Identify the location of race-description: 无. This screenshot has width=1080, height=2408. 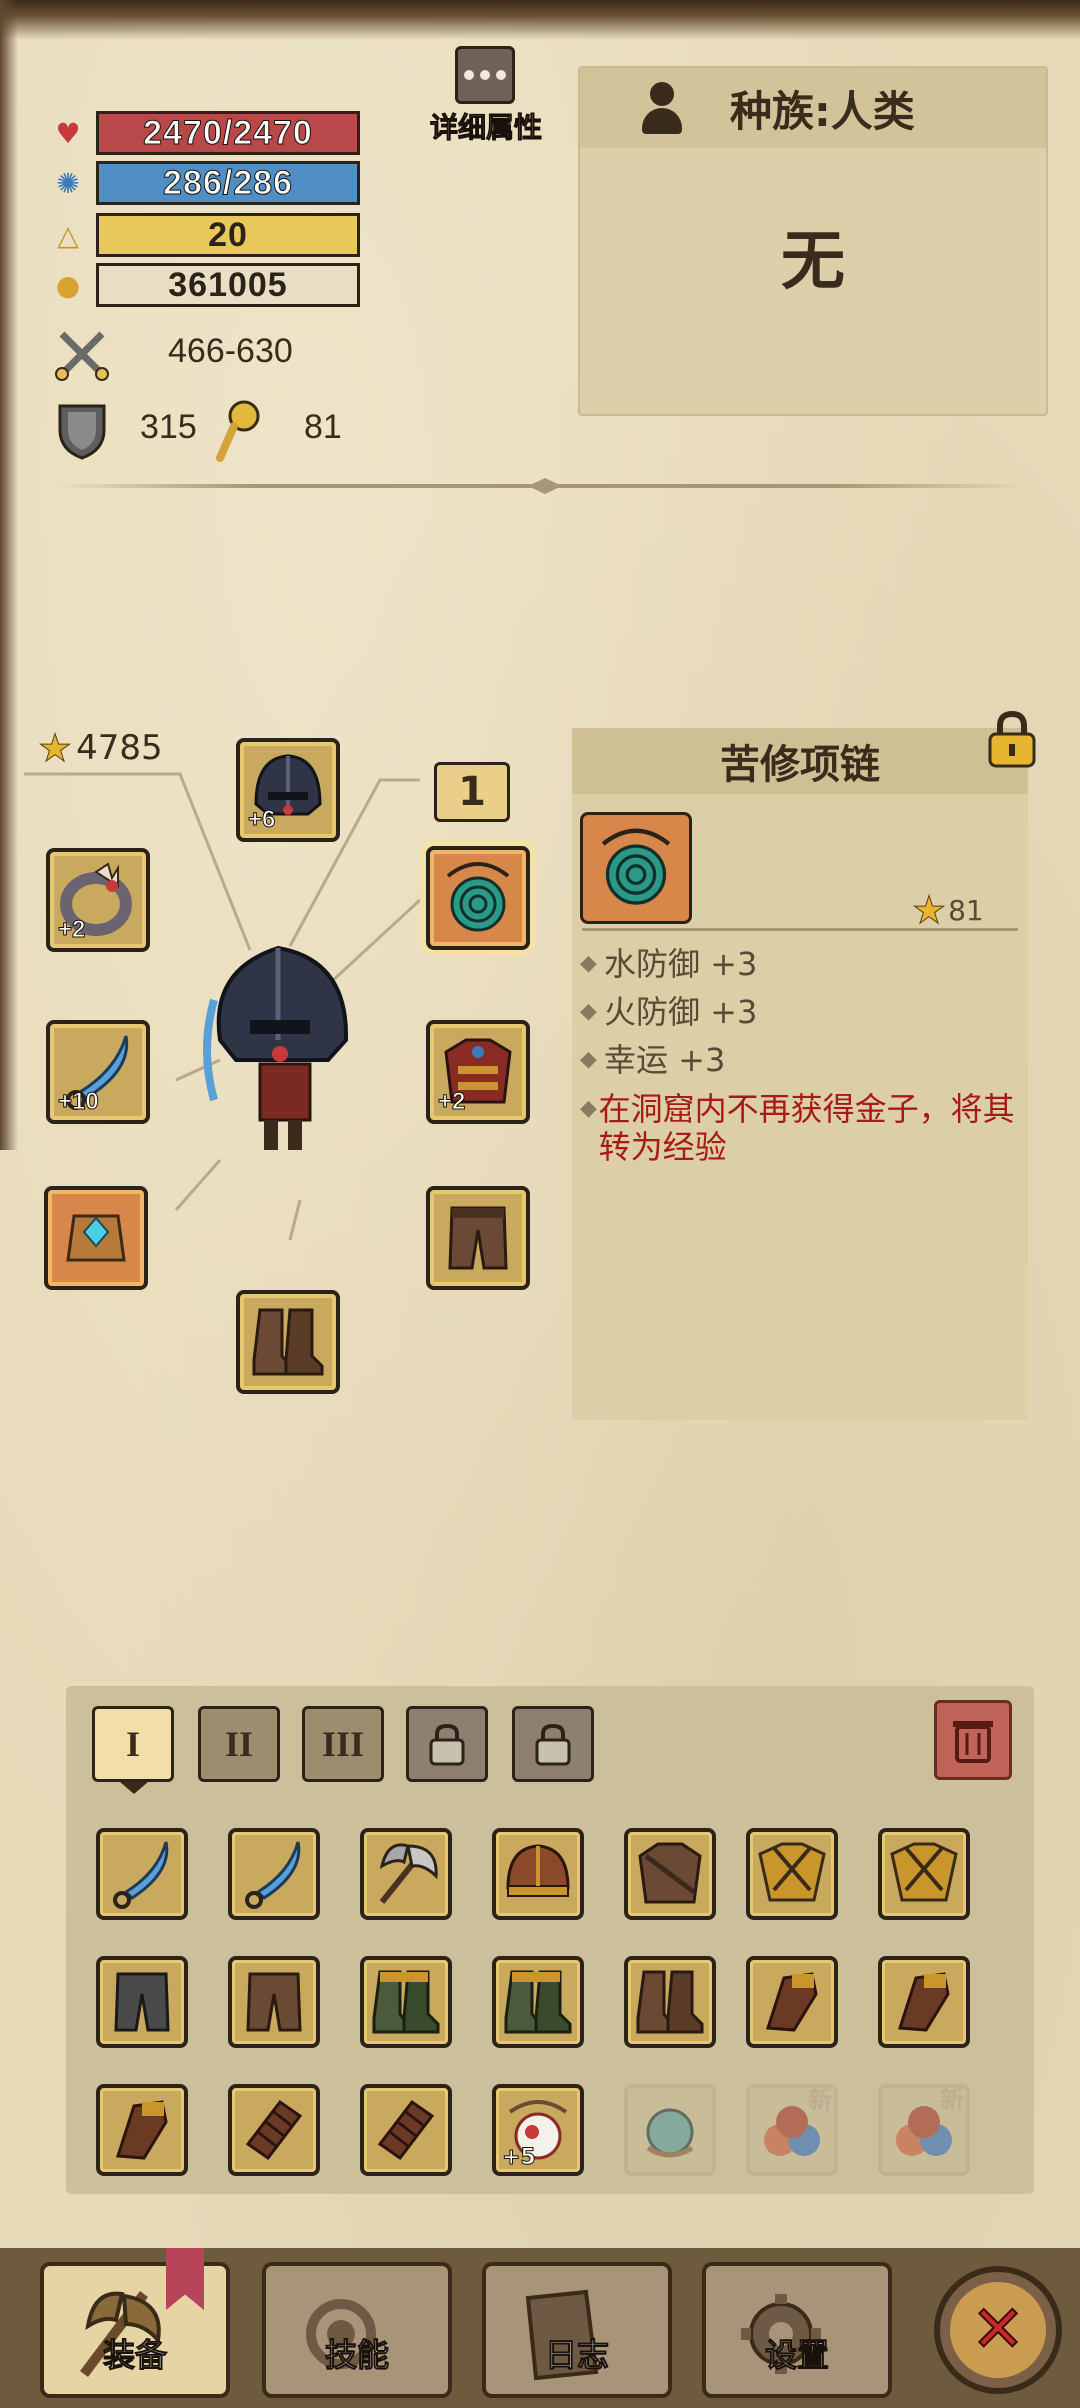
(813, 262).